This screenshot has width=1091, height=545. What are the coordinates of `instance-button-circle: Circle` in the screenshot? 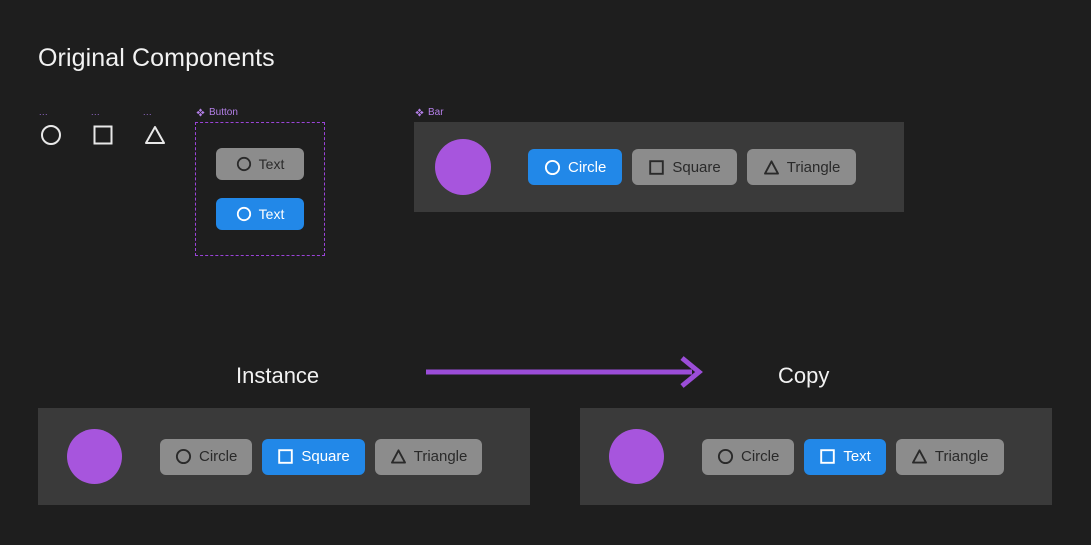 It's located at (206, 456).